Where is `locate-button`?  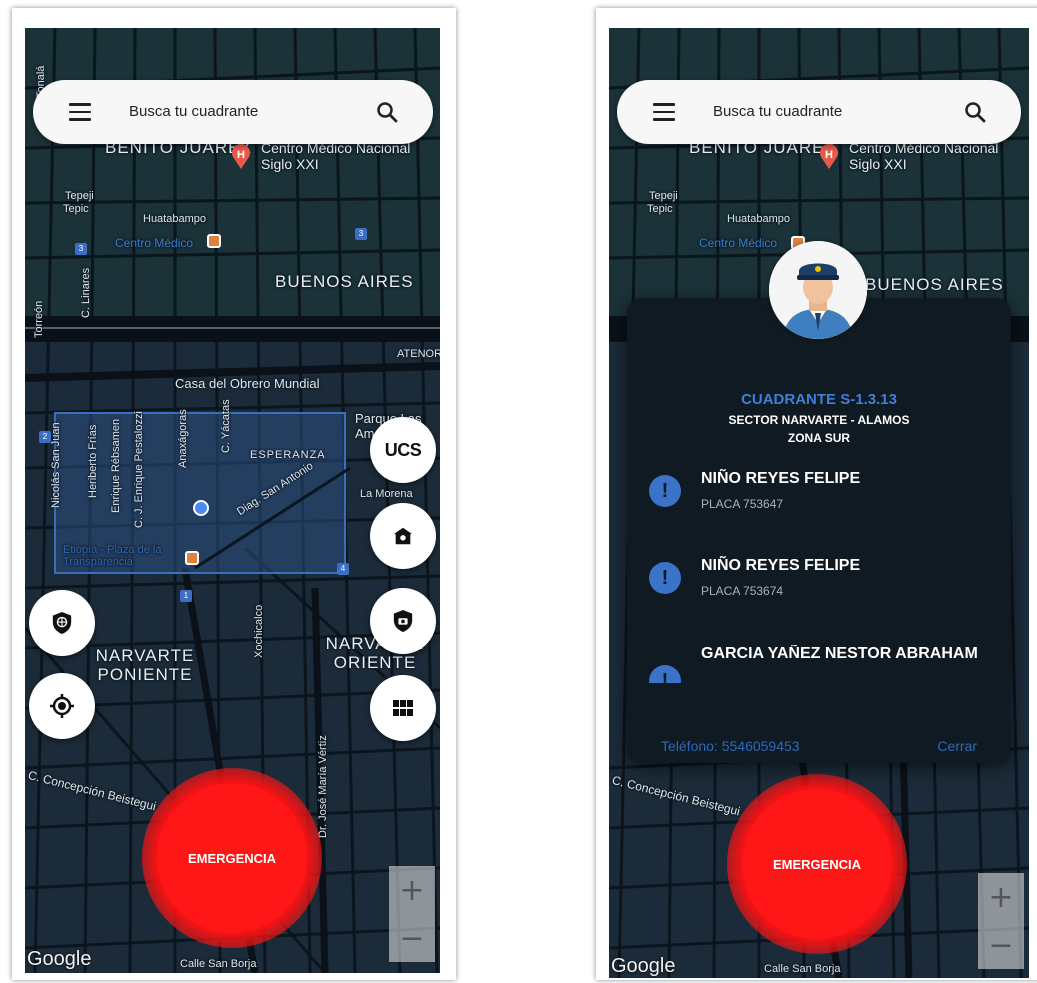
locate-button is located at coordinates (62, 706).